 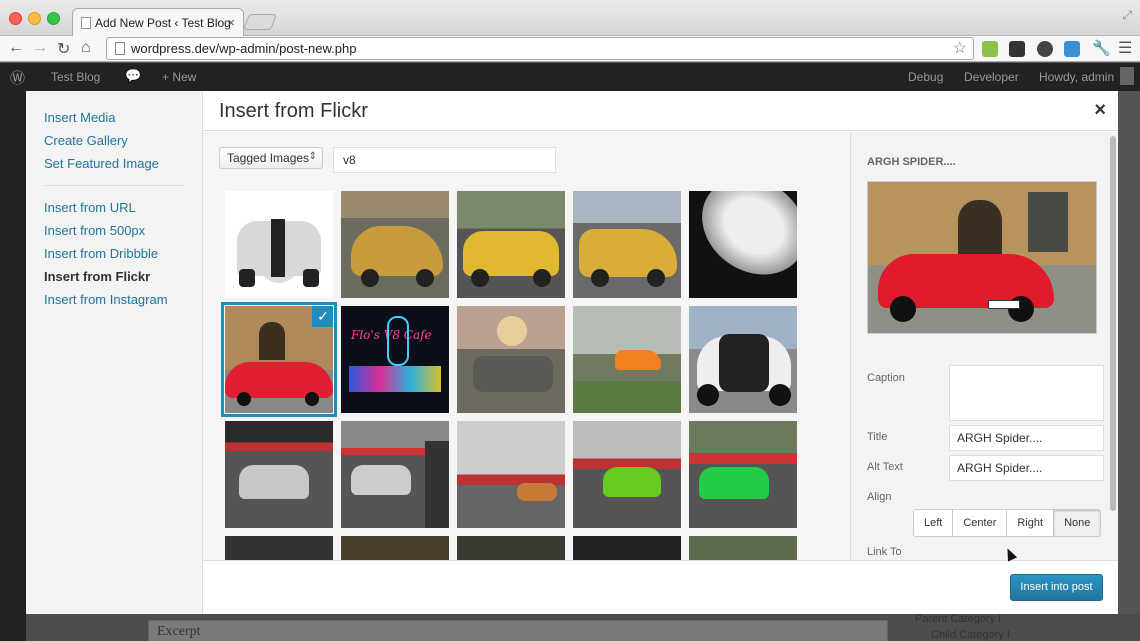 I want to click on minimize-window-button, so click(x=34, y=18).